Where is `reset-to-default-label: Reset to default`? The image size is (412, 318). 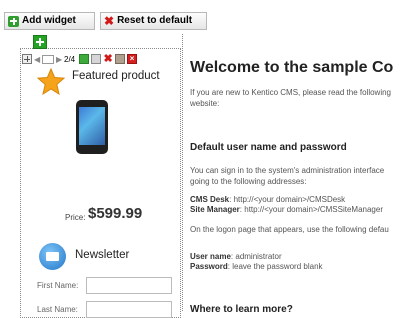 reset-to-default-label: Reset to default is located at coordinates (155, 20).